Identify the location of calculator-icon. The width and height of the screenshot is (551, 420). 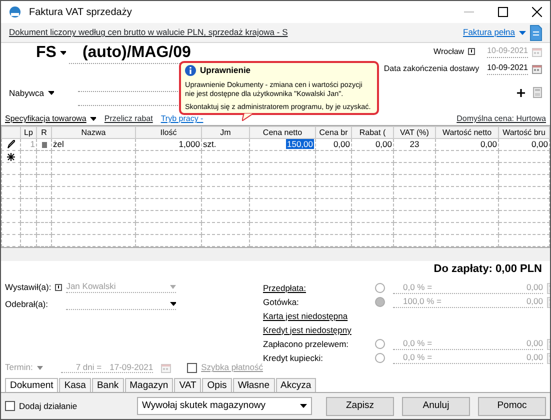
(537, 92).